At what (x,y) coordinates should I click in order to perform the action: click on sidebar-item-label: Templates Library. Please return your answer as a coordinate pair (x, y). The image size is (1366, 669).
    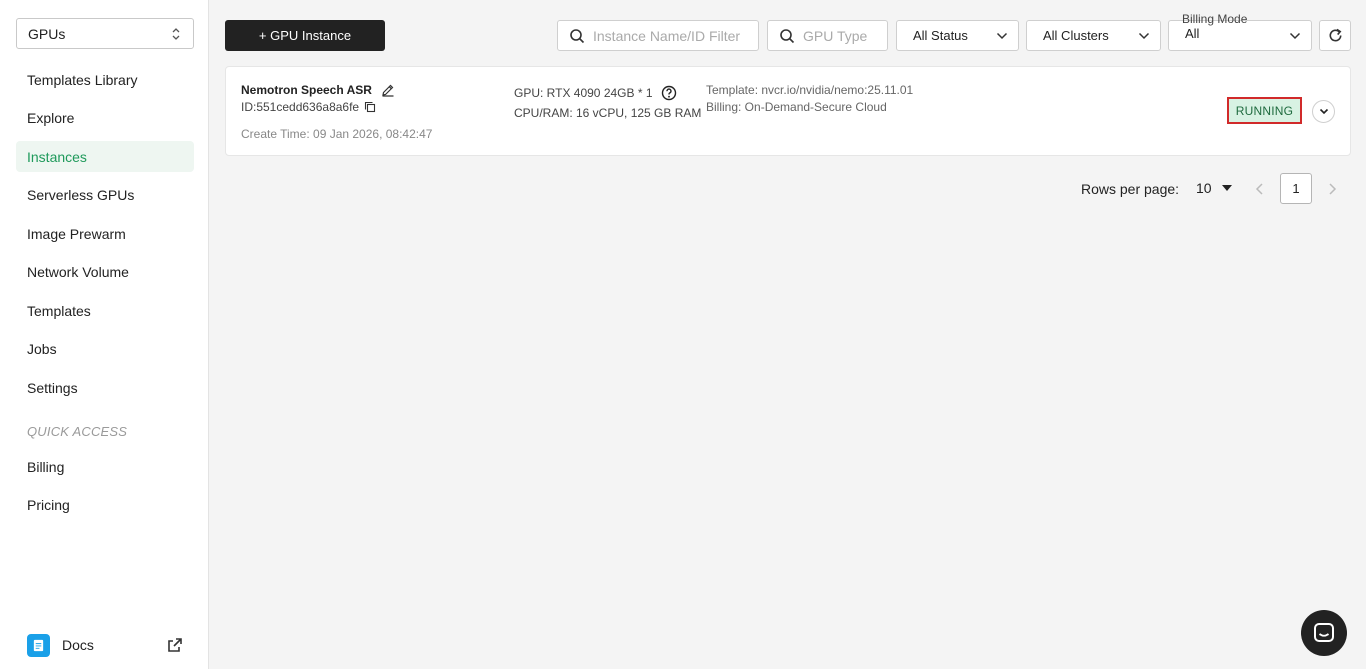
    Looking at the image, I should click on (82, 79).